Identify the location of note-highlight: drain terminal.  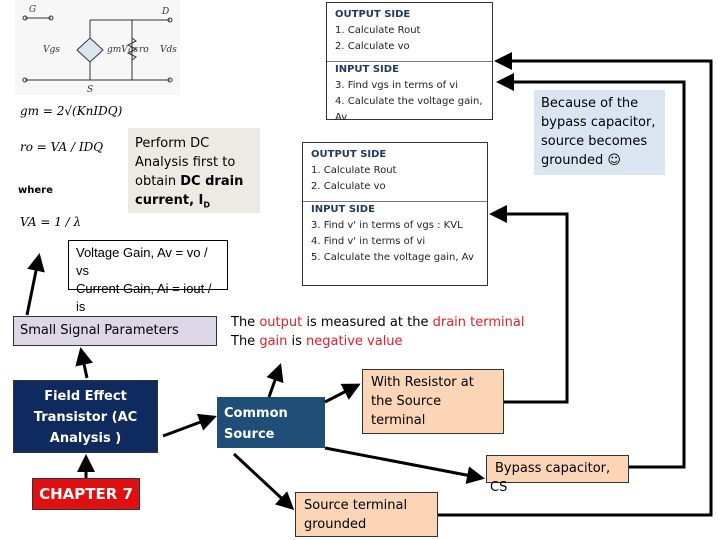
(478, 322).